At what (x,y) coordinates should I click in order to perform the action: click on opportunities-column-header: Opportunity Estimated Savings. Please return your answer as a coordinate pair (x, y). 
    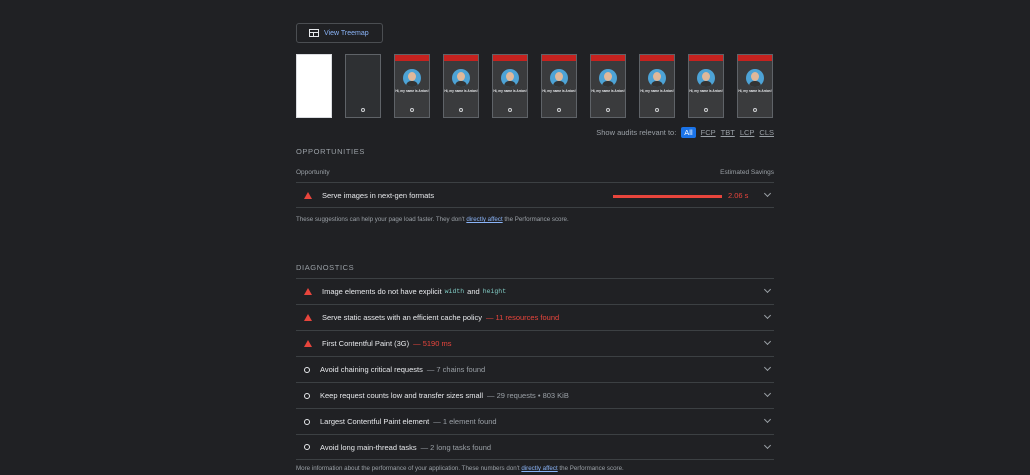
    Looking at the image, I should click on (535, 172).